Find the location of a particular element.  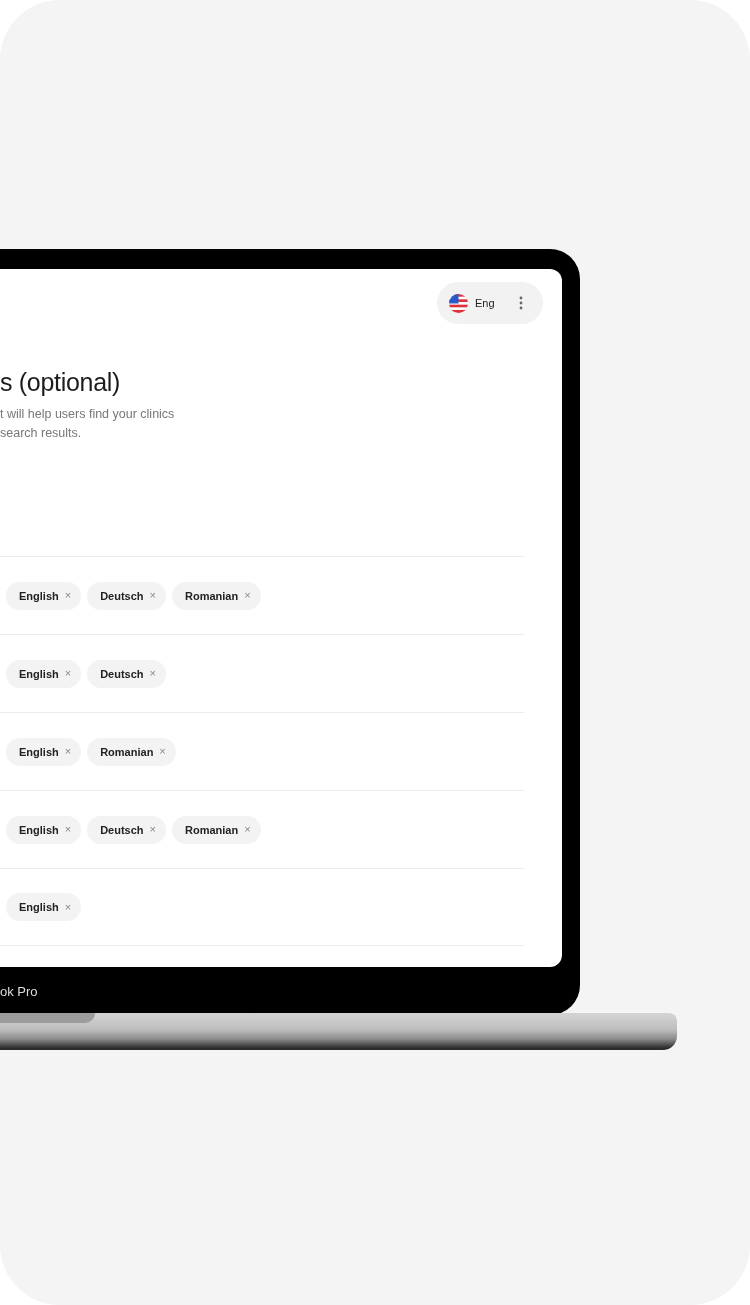

device-label: ok Pro is located at coordinates (19, 991).